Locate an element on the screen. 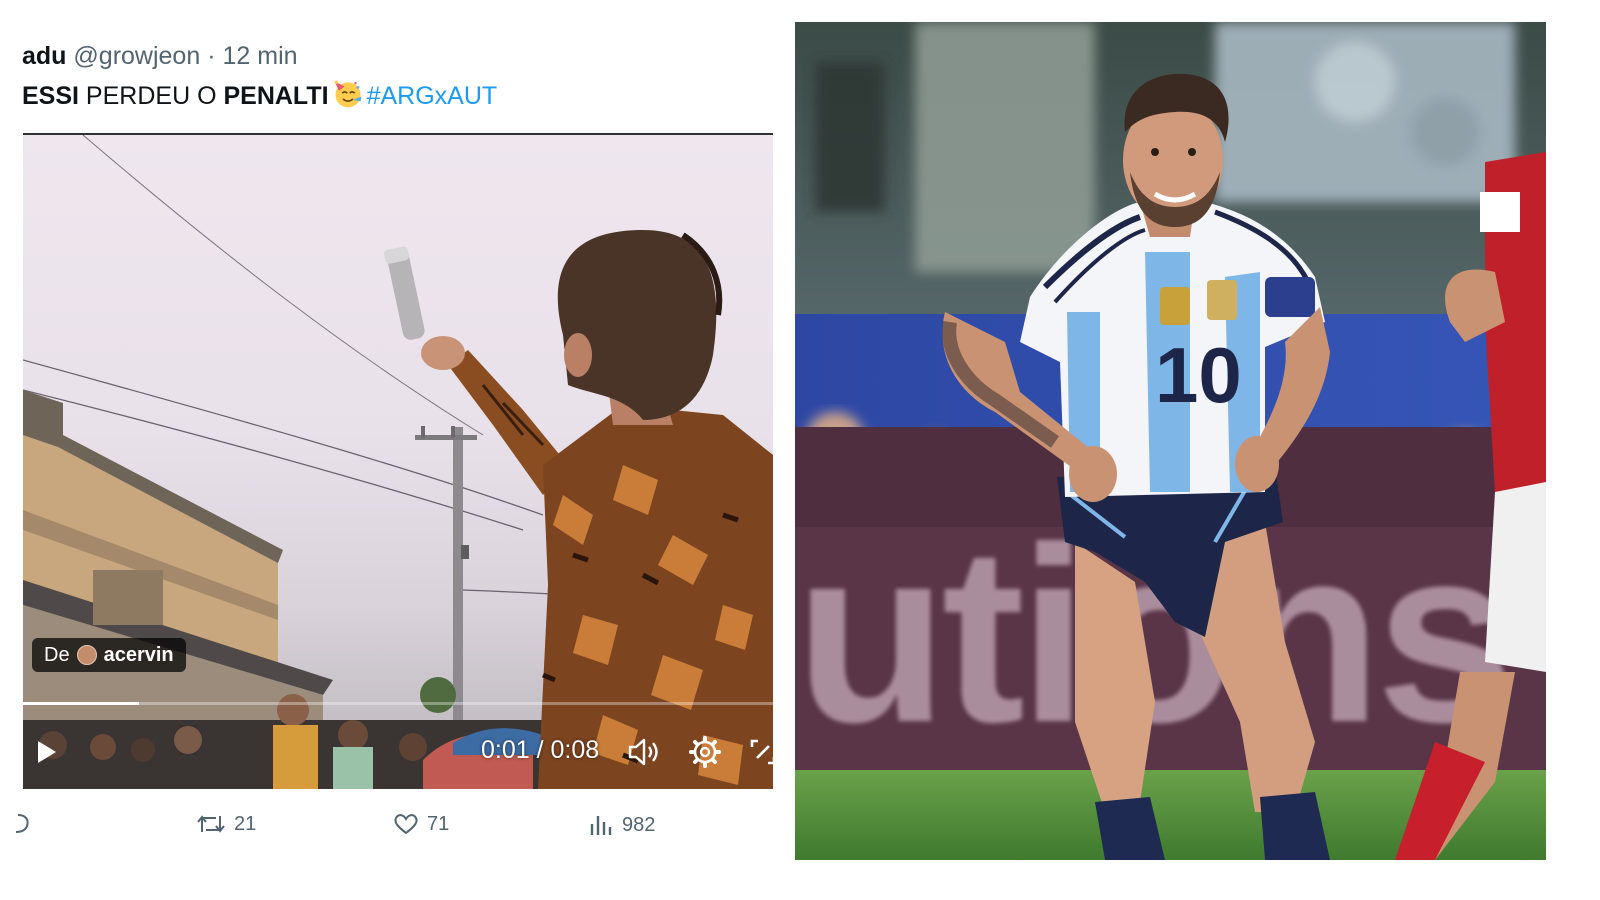 The image size is (1600, 900). video-time-sep: / is located at coordinates (540, 750).